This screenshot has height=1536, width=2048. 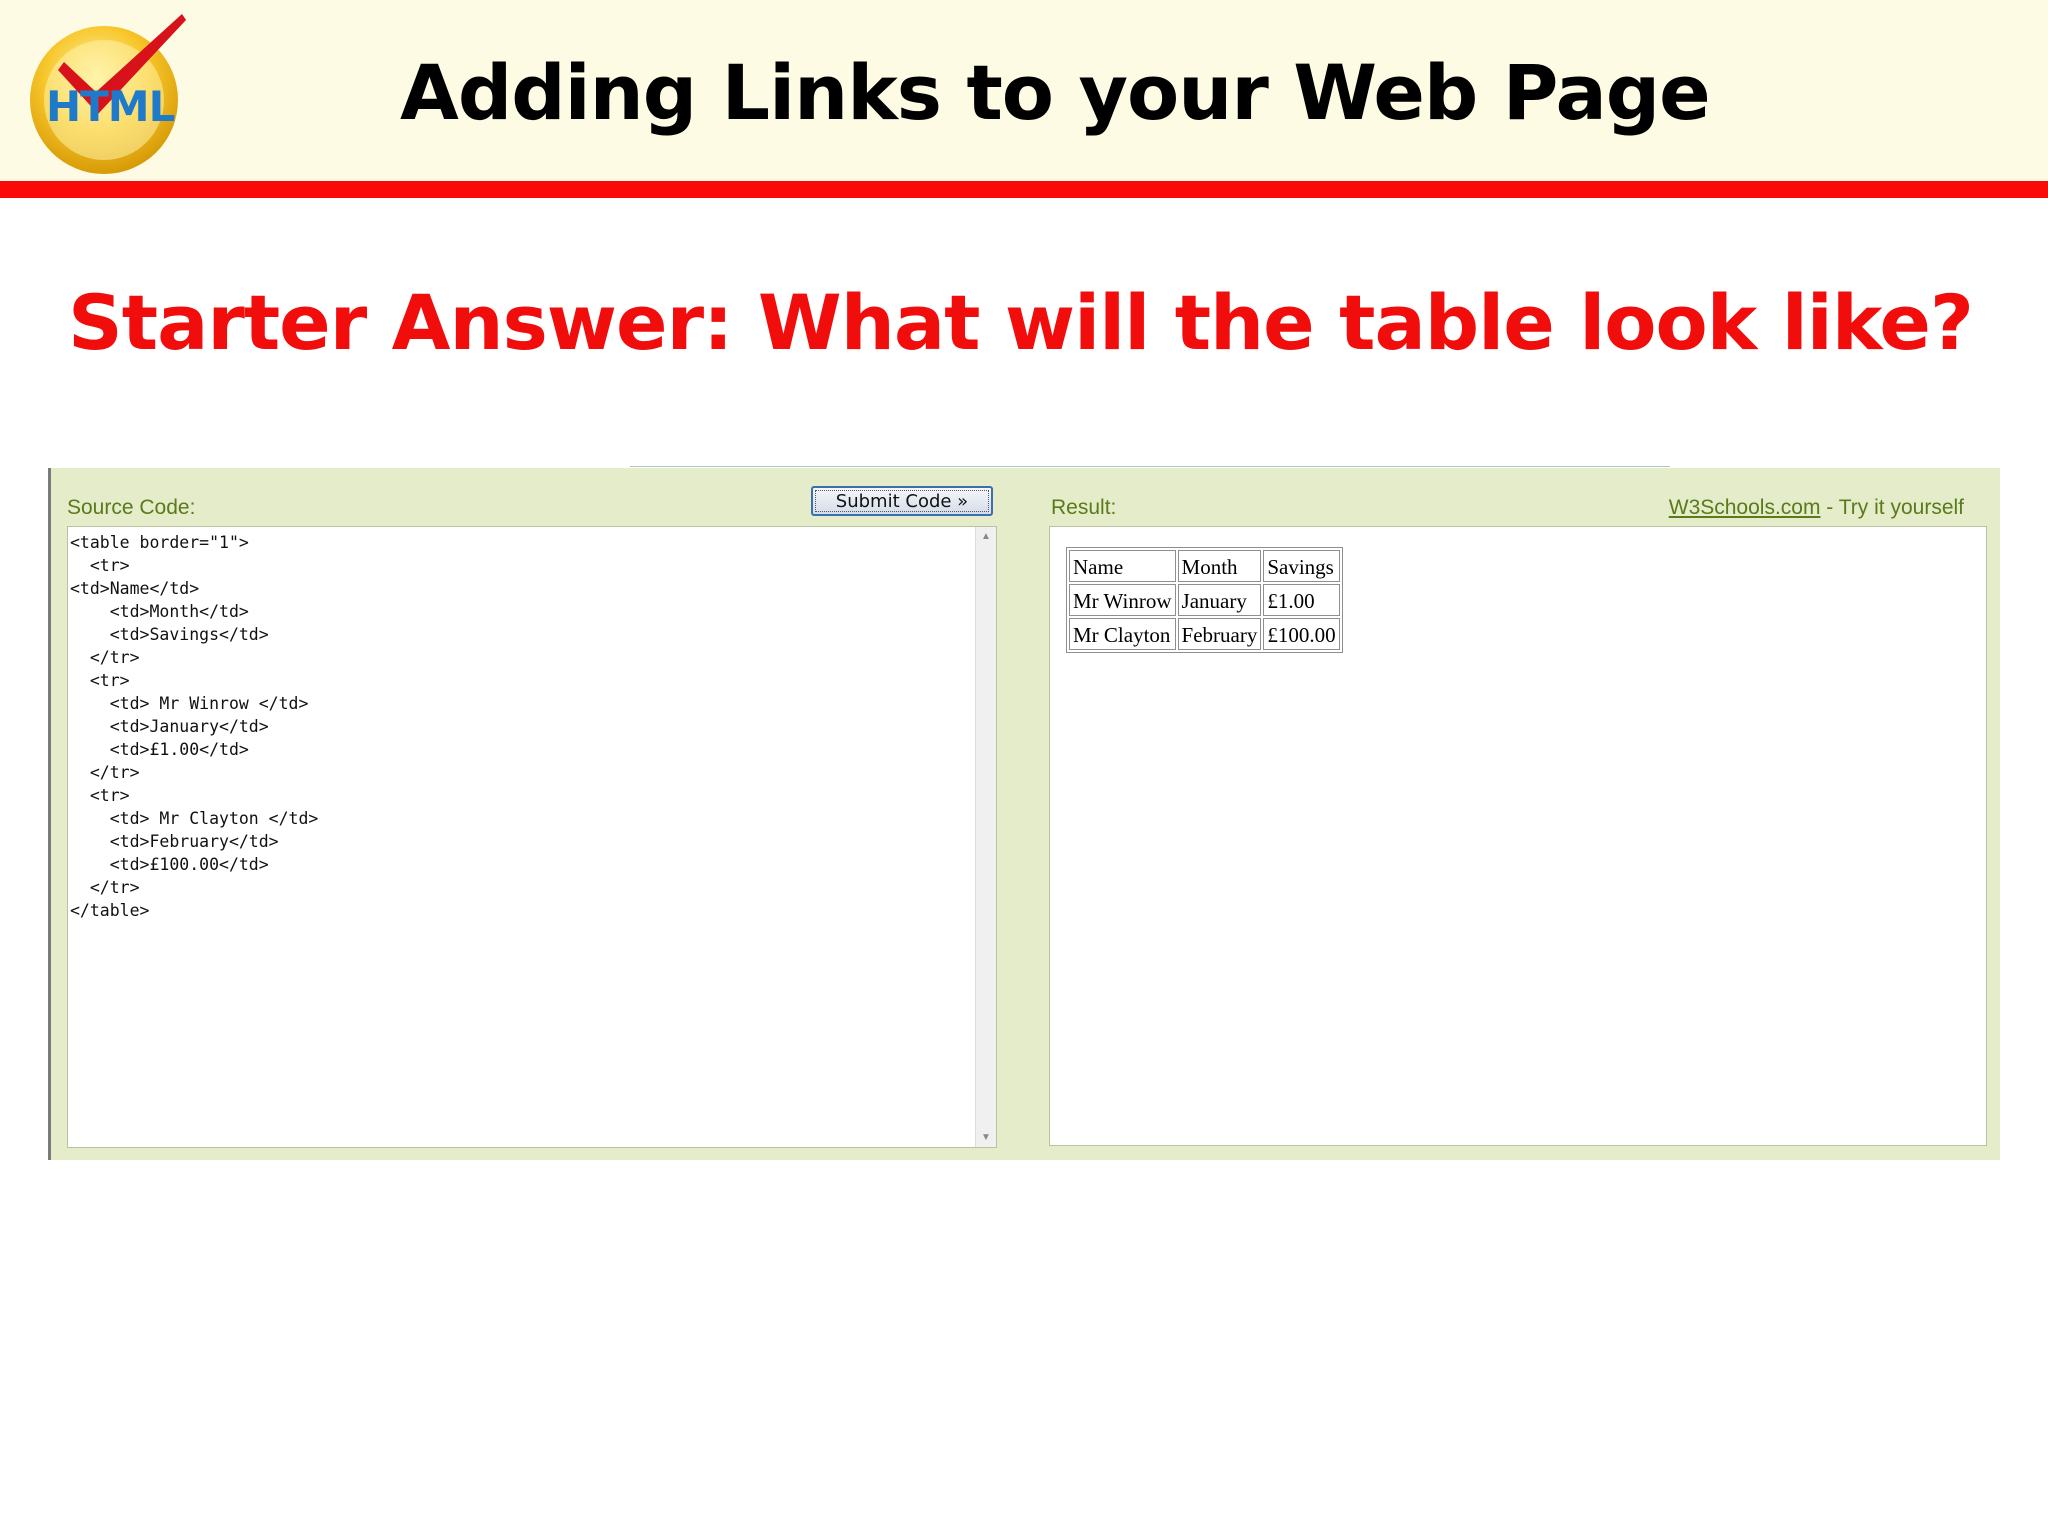 What do you see at coordinates (131, 507) in the screenshot?
I see `source-code-label: Source Code:` at bounding box center [131, 507].